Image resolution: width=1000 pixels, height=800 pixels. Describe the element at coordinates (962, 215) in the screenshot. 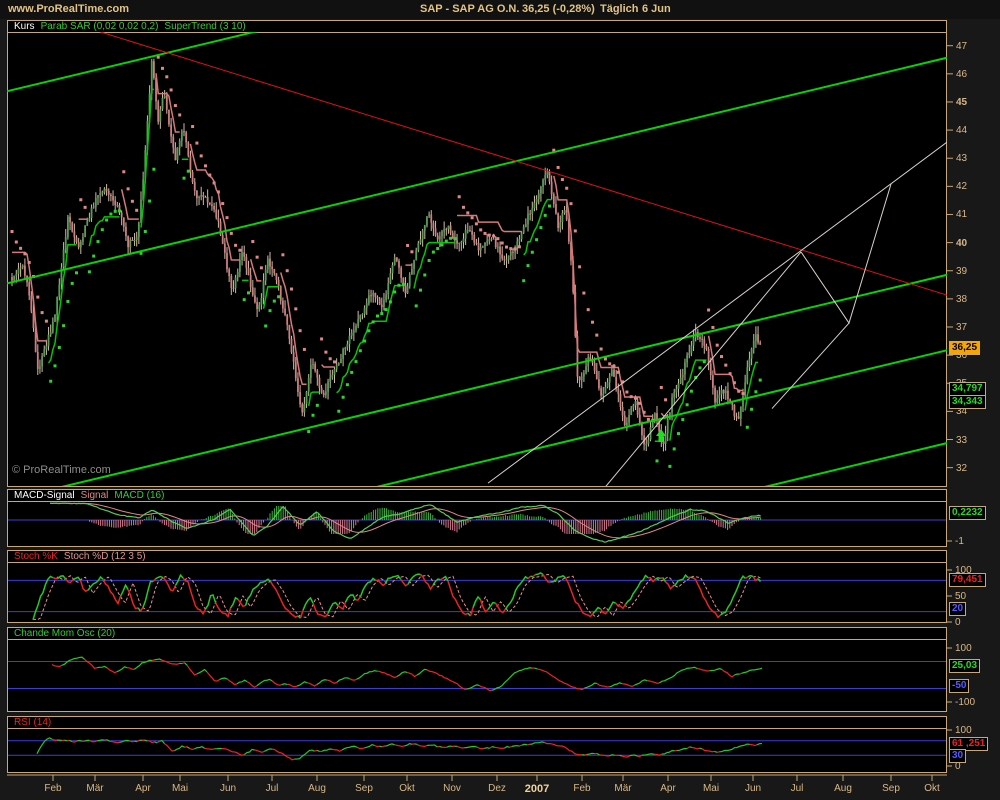

I see `price-tick-label: 41` at that location.